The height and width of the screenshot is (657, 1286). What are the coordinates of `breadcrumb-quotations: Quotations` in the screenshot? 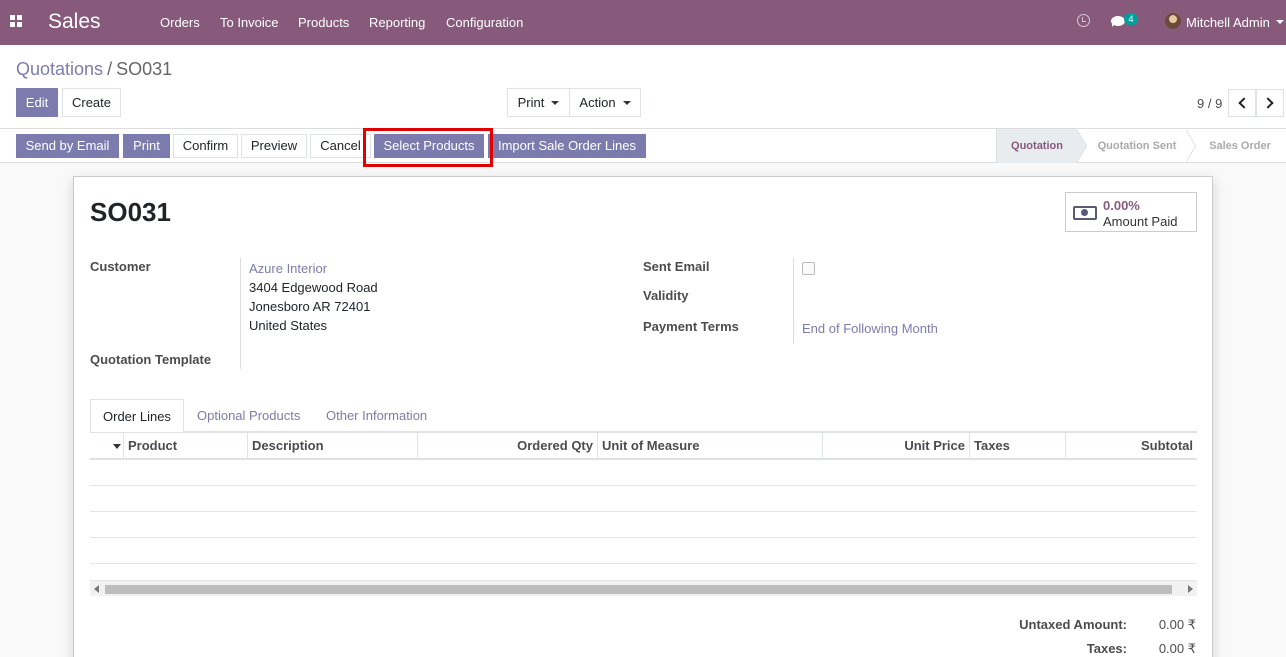 It's located at (59, 69).